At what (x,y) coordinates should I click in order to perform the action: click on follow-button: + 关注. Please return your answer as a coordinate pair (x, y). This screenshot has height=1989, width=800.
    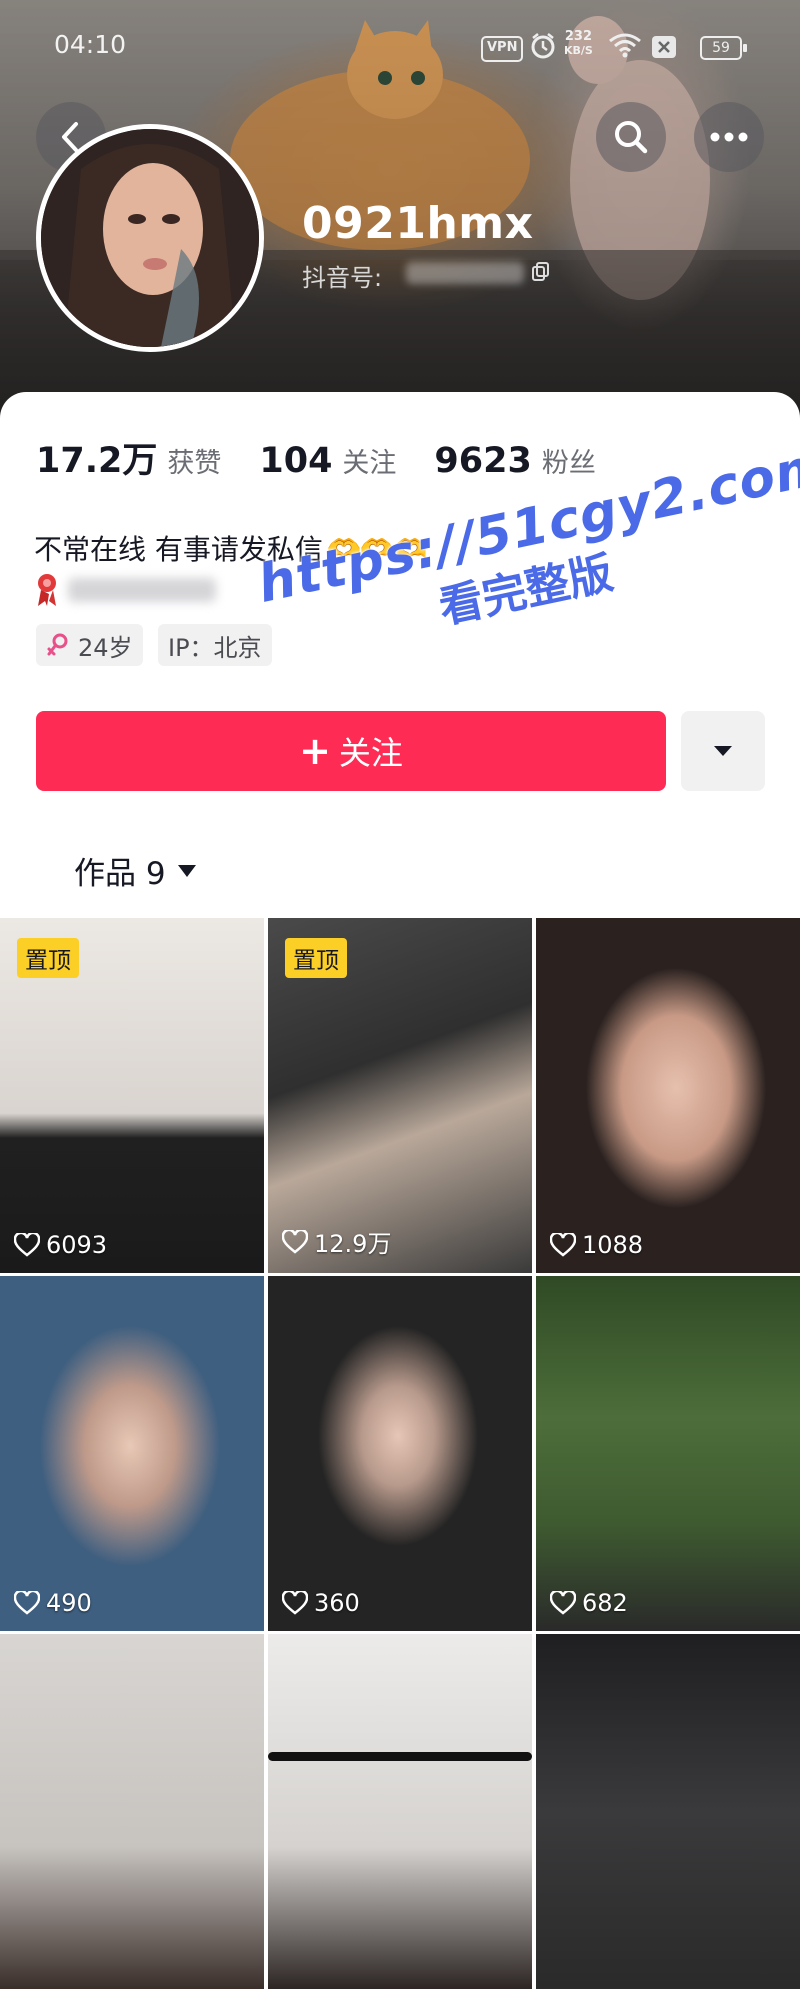
    Looking at the image, I should click on (351, 751).